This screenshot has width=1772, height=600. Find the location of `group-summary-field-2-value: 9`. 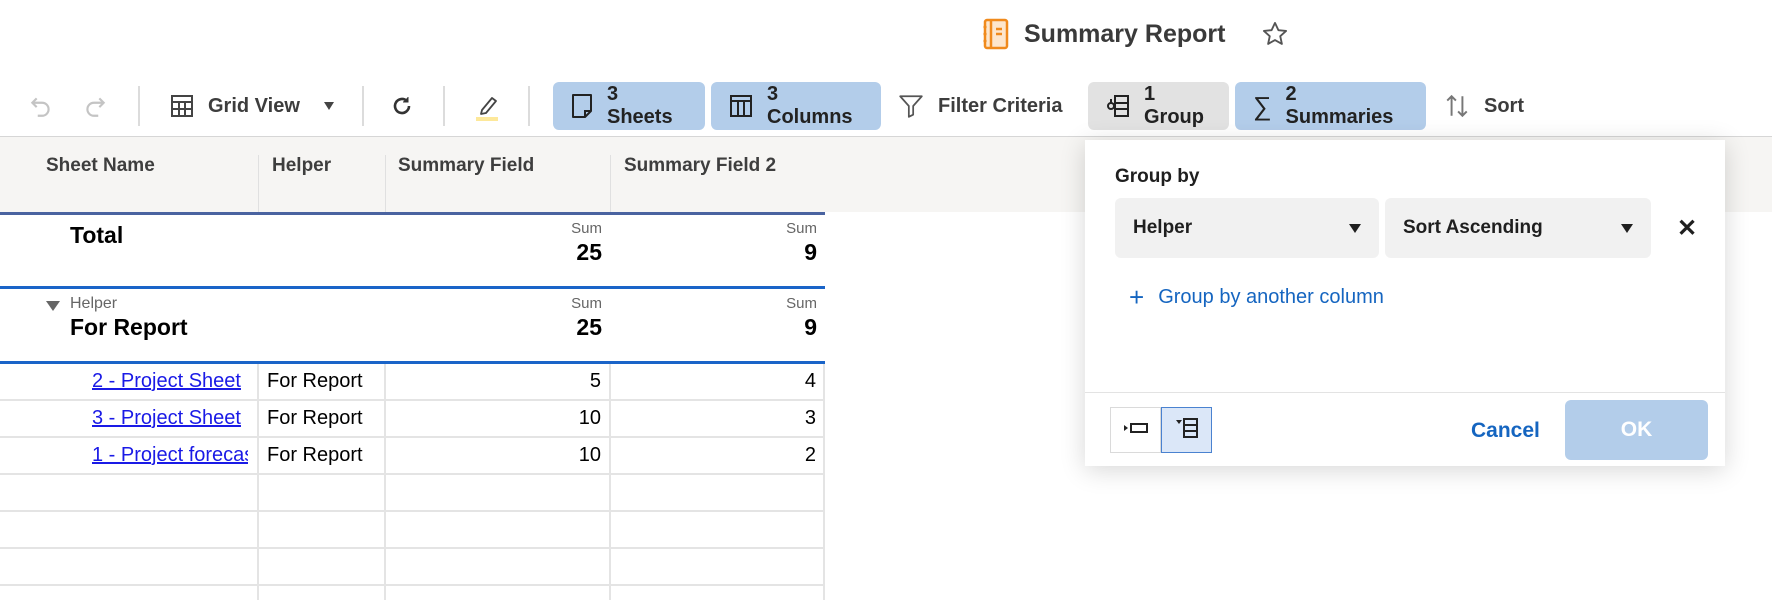

group-summary-field-2-value: 9 is located at coordinates (810, 327).